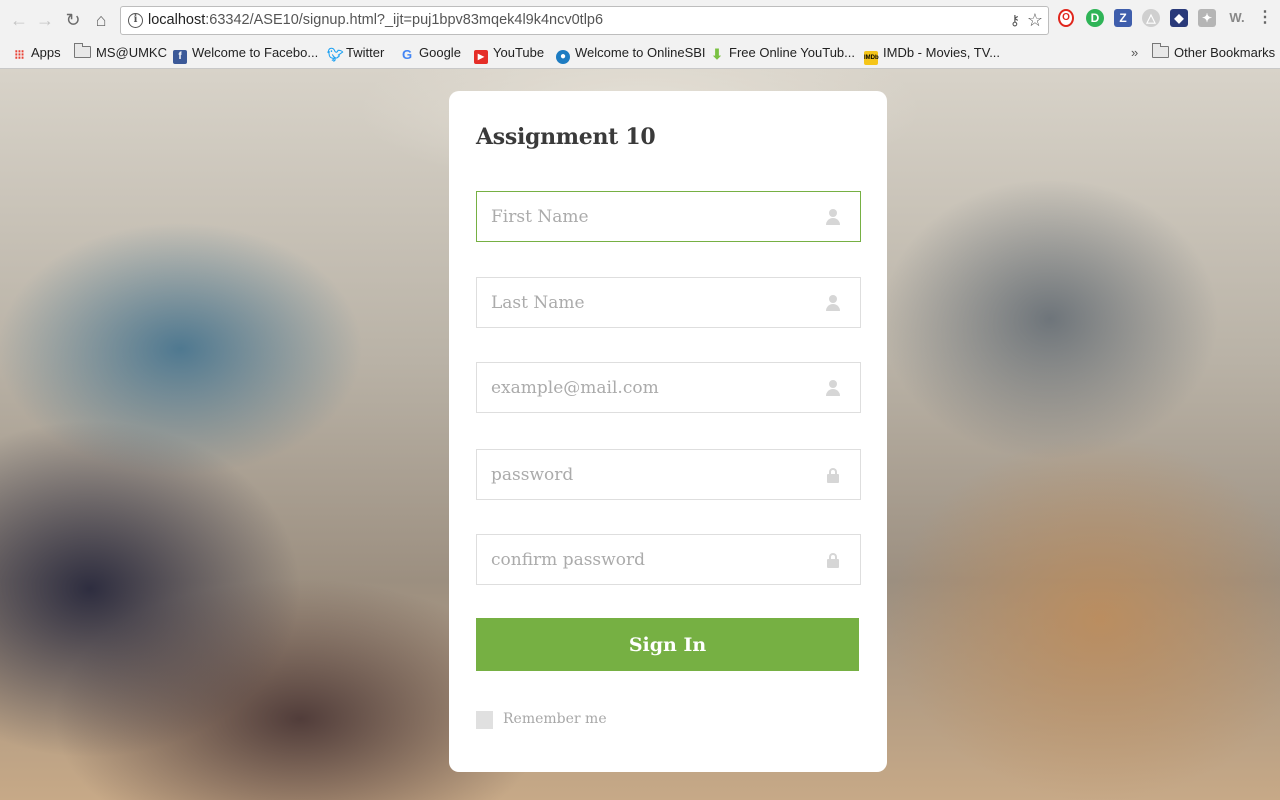 The width and height of the screenshot is (1280, 800). Describe the element at coordinates (563, 57) in the screenshot. I see `sbi-icon: ●` at that location.